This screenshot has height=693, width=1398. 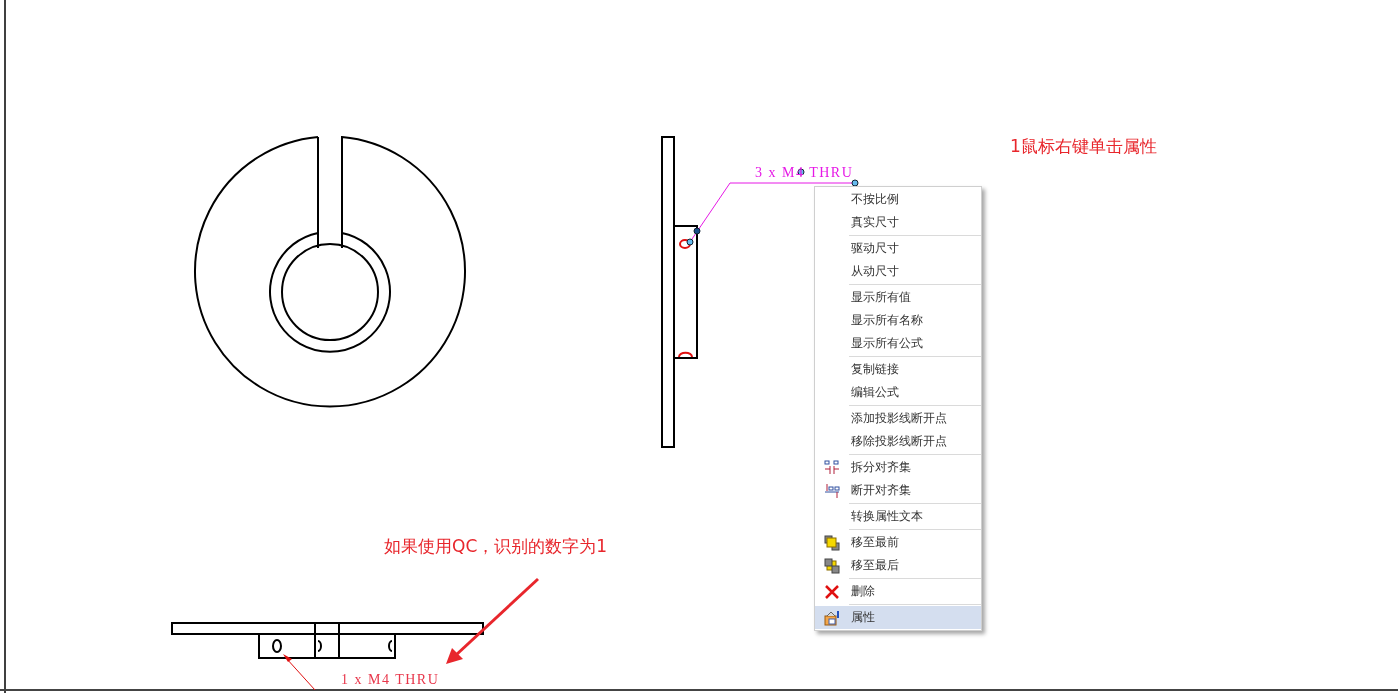 I want to click on send-to-back-icon, so click(x=832, y=565).